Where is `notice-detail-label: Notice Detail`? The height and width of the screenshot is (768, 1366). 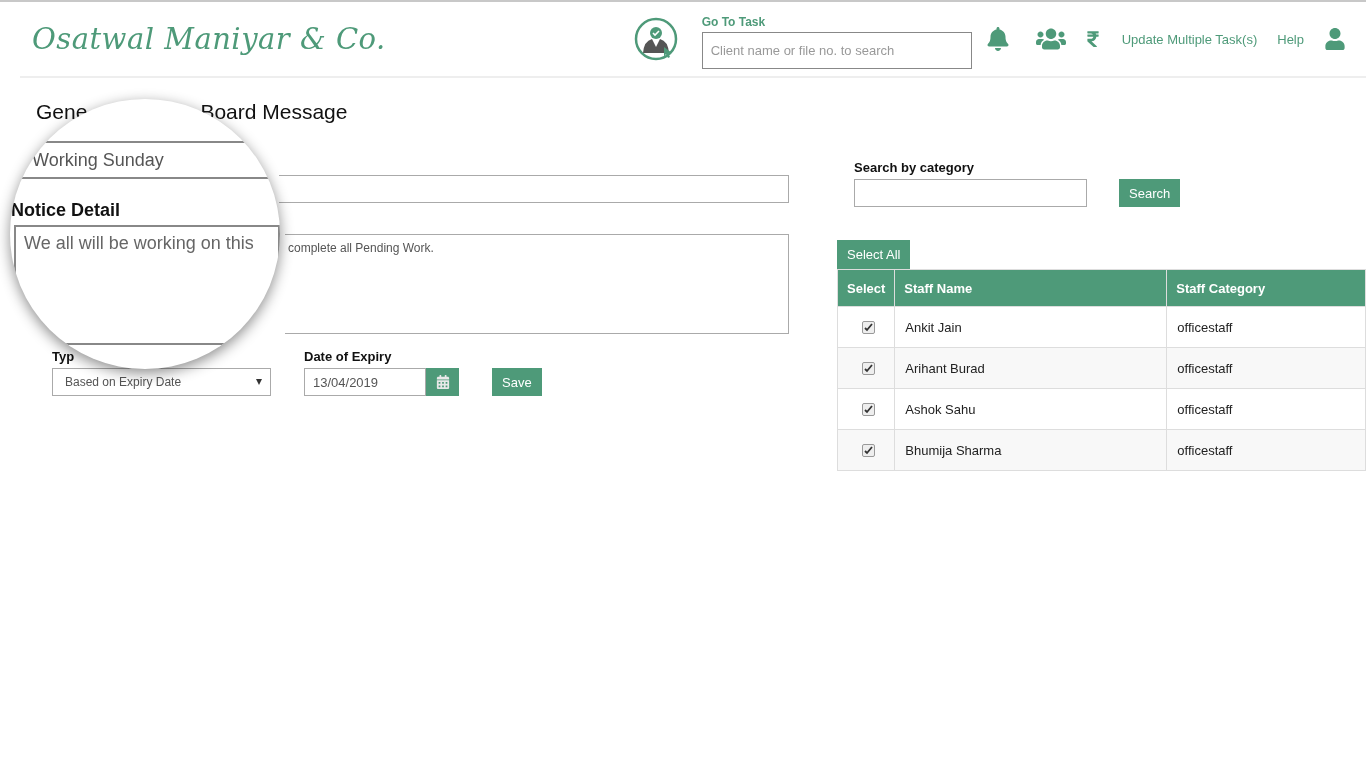
notice-detail-label: Notice Detail is located at coordinates (66, 210).